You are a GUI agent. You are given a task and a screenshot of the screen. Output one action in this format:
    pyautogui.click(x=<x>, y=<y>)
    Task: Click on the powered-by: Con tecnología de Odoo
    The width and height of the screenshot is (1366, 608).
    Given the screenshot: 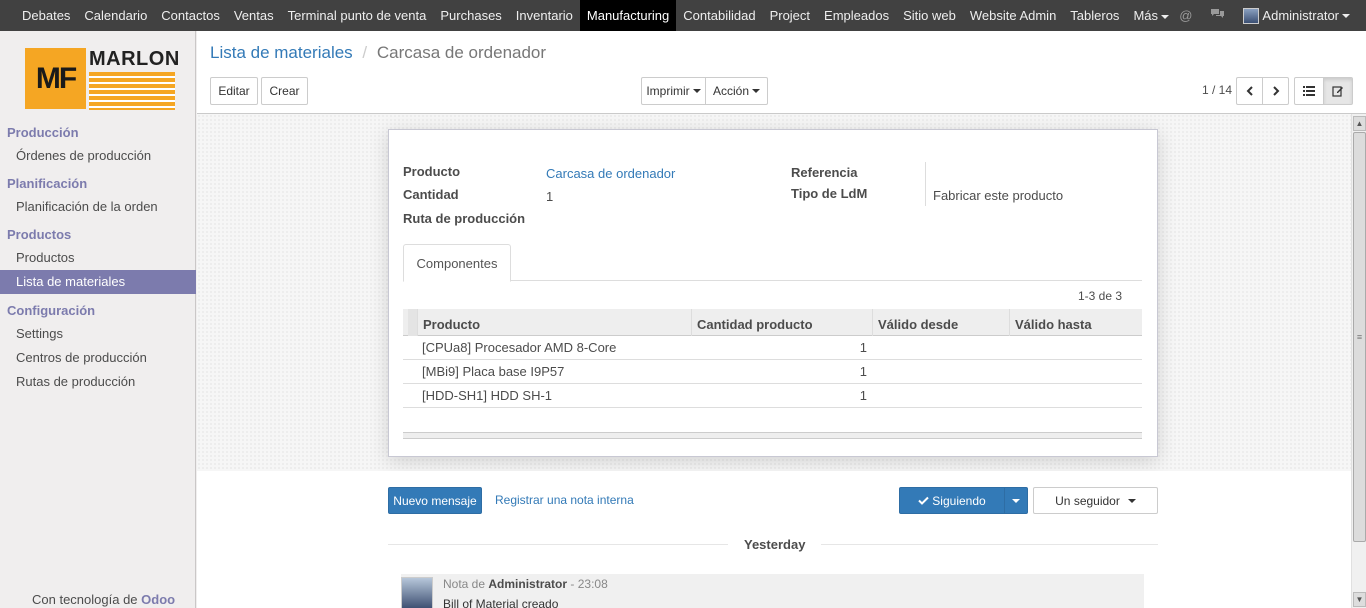 What is the action you would take?
    pyautogui.click(x=103, y=599)
    